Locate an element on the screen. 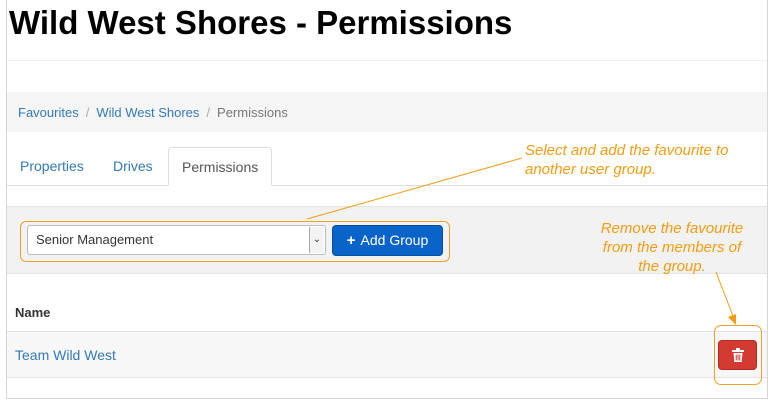 The height and width of the screenshot is (403, 771). remove-callout-line is located at coordinates (724, 294).